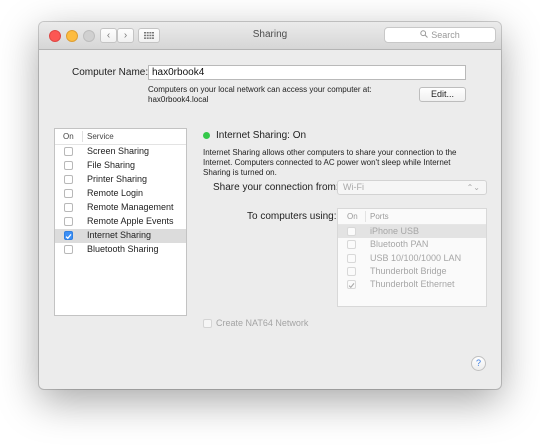 The image size is (540, 445). Describe the element at coordinates (262, 323) in the screenshot. I see `nat64-label: Create NAT64 Network` at that location.